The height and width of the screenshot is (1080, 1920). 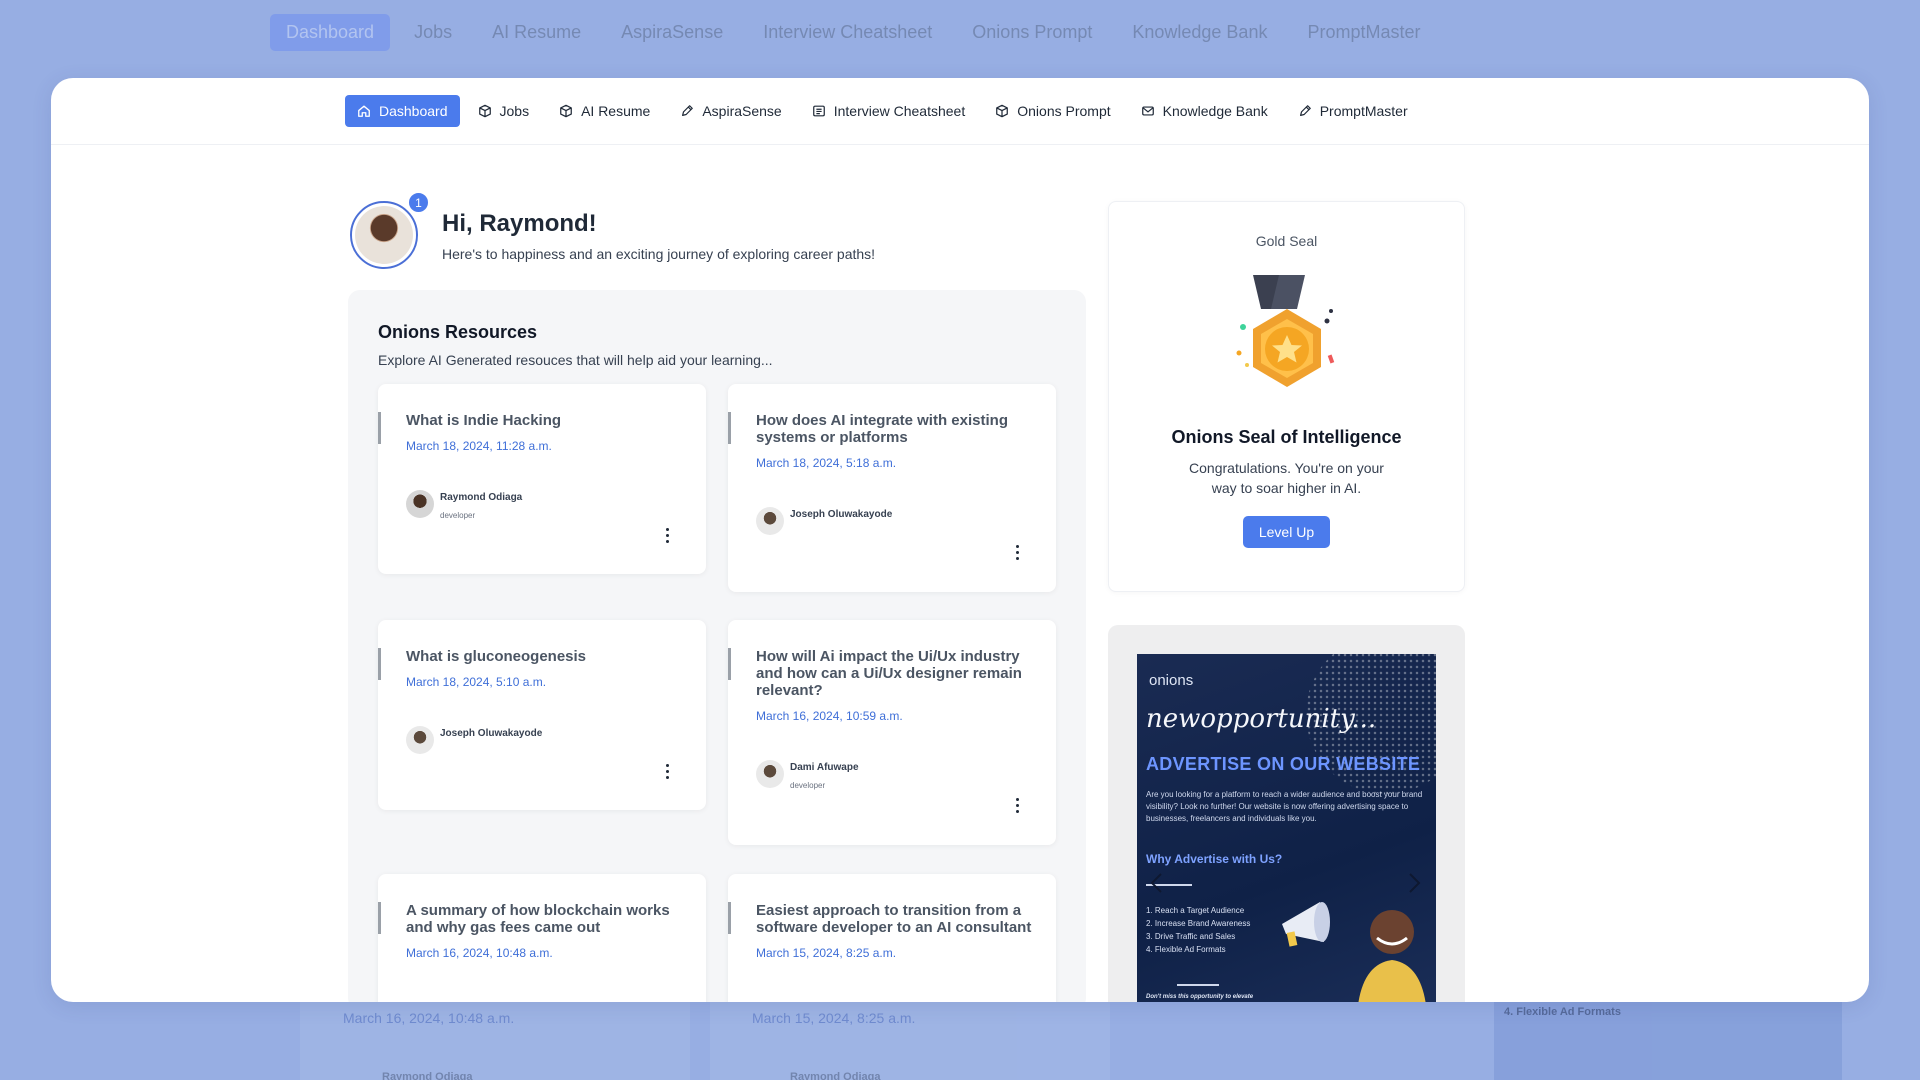 I want to click on avatar-image, so click(x=384, y=235).